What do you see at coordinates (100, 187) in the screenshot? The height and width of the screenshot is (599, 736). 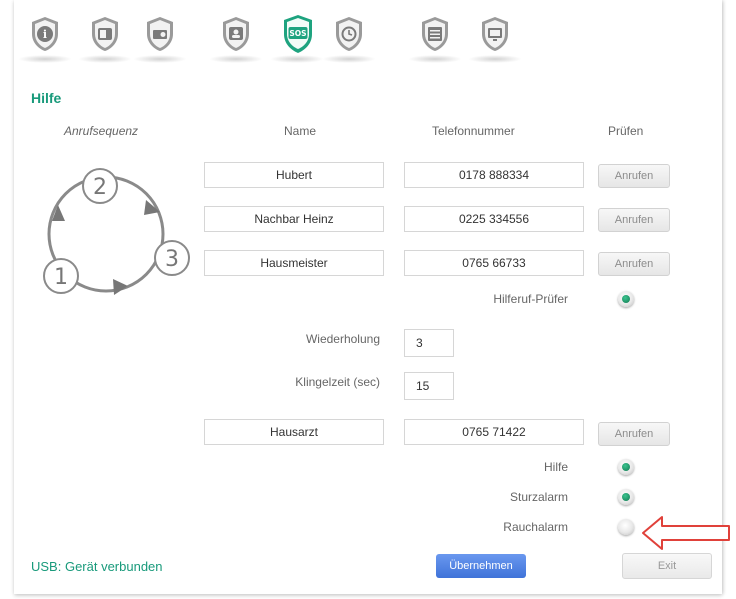 I see `sequence-node-2: 2` at bounding box center [100, 187].